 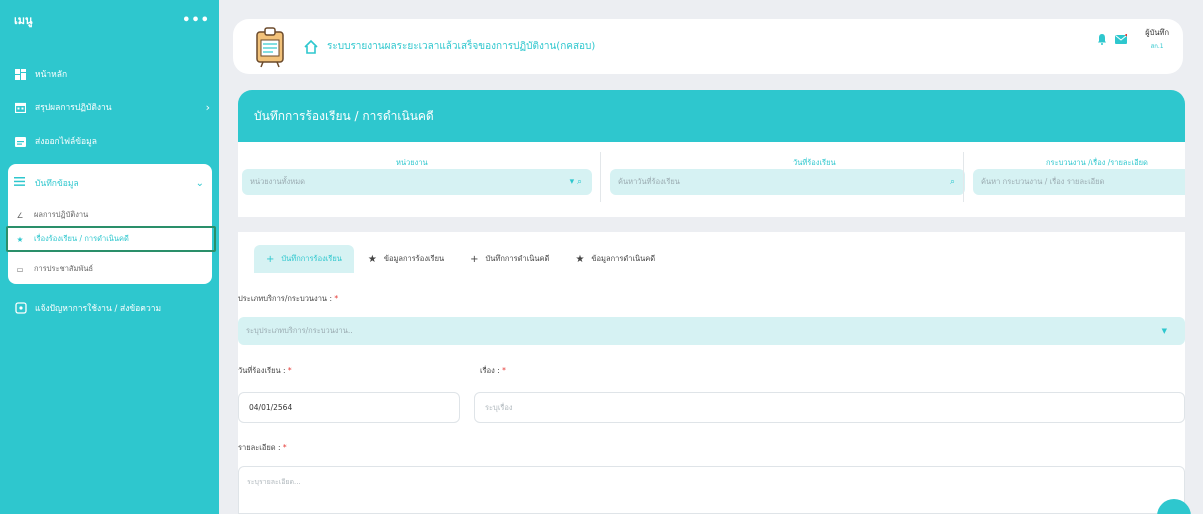 What do you see at coordinates (278, 181) in the screenshot?
I see `unit-filter-value: หน่วยงานทั้งหมด` at bounding box center [278, 181].